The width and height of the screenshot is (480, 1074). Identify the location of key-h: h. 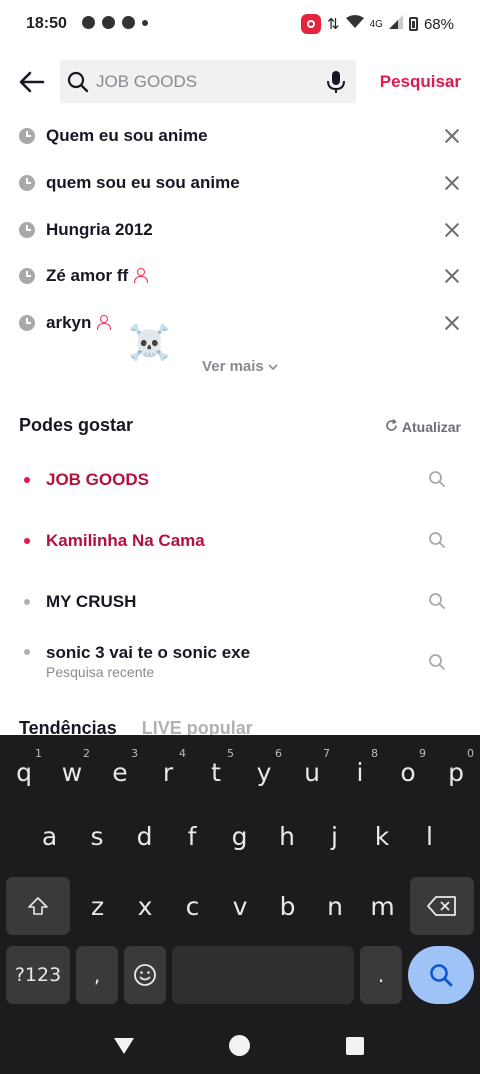
(287, 836).